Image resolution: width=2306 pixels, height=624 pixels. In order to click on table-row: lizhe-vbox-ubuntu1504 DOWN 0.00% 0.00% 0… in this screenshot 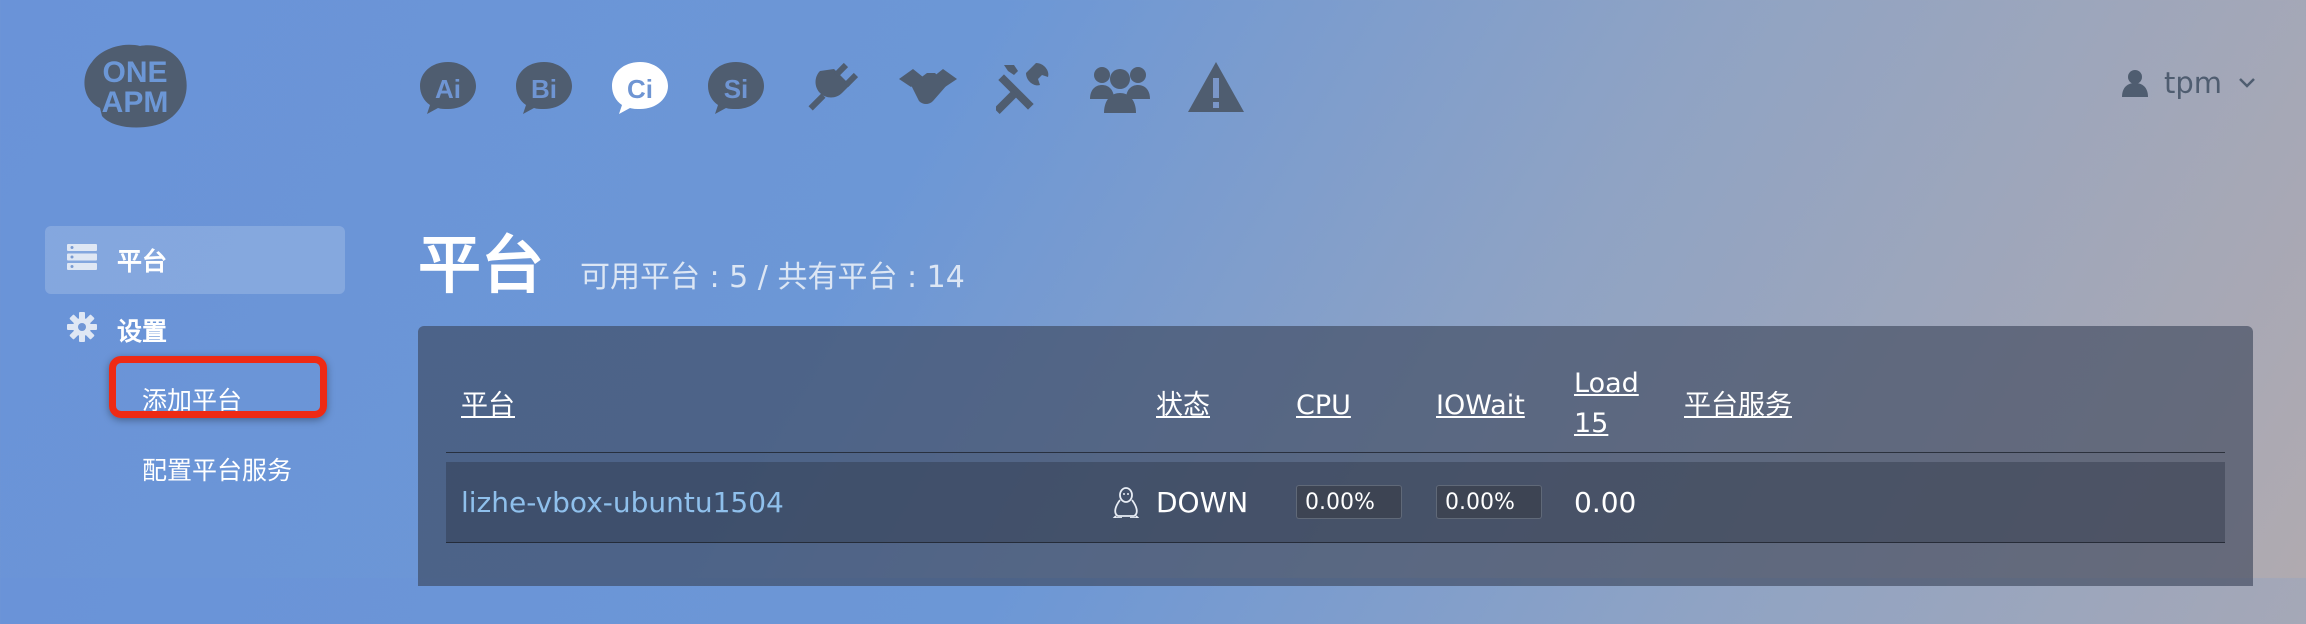, I will do `click(1335, 502)`.